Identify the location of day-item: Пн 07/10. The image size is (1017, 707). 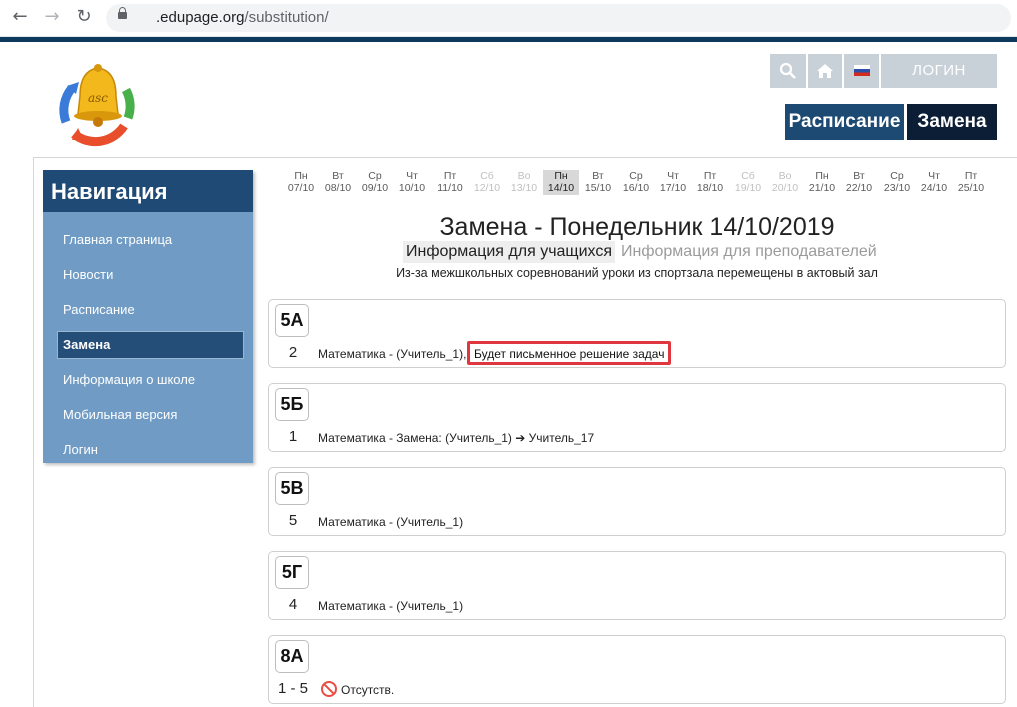
(301, 182).